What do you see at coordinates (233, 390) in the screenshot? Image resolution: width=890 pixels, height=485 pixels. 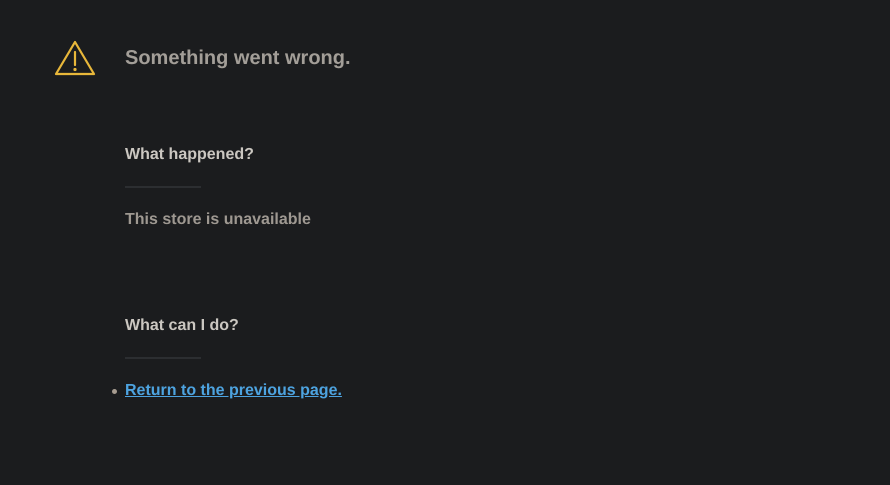 I see `return-link: Return to the previous page.` at bounding box center [233, 390].